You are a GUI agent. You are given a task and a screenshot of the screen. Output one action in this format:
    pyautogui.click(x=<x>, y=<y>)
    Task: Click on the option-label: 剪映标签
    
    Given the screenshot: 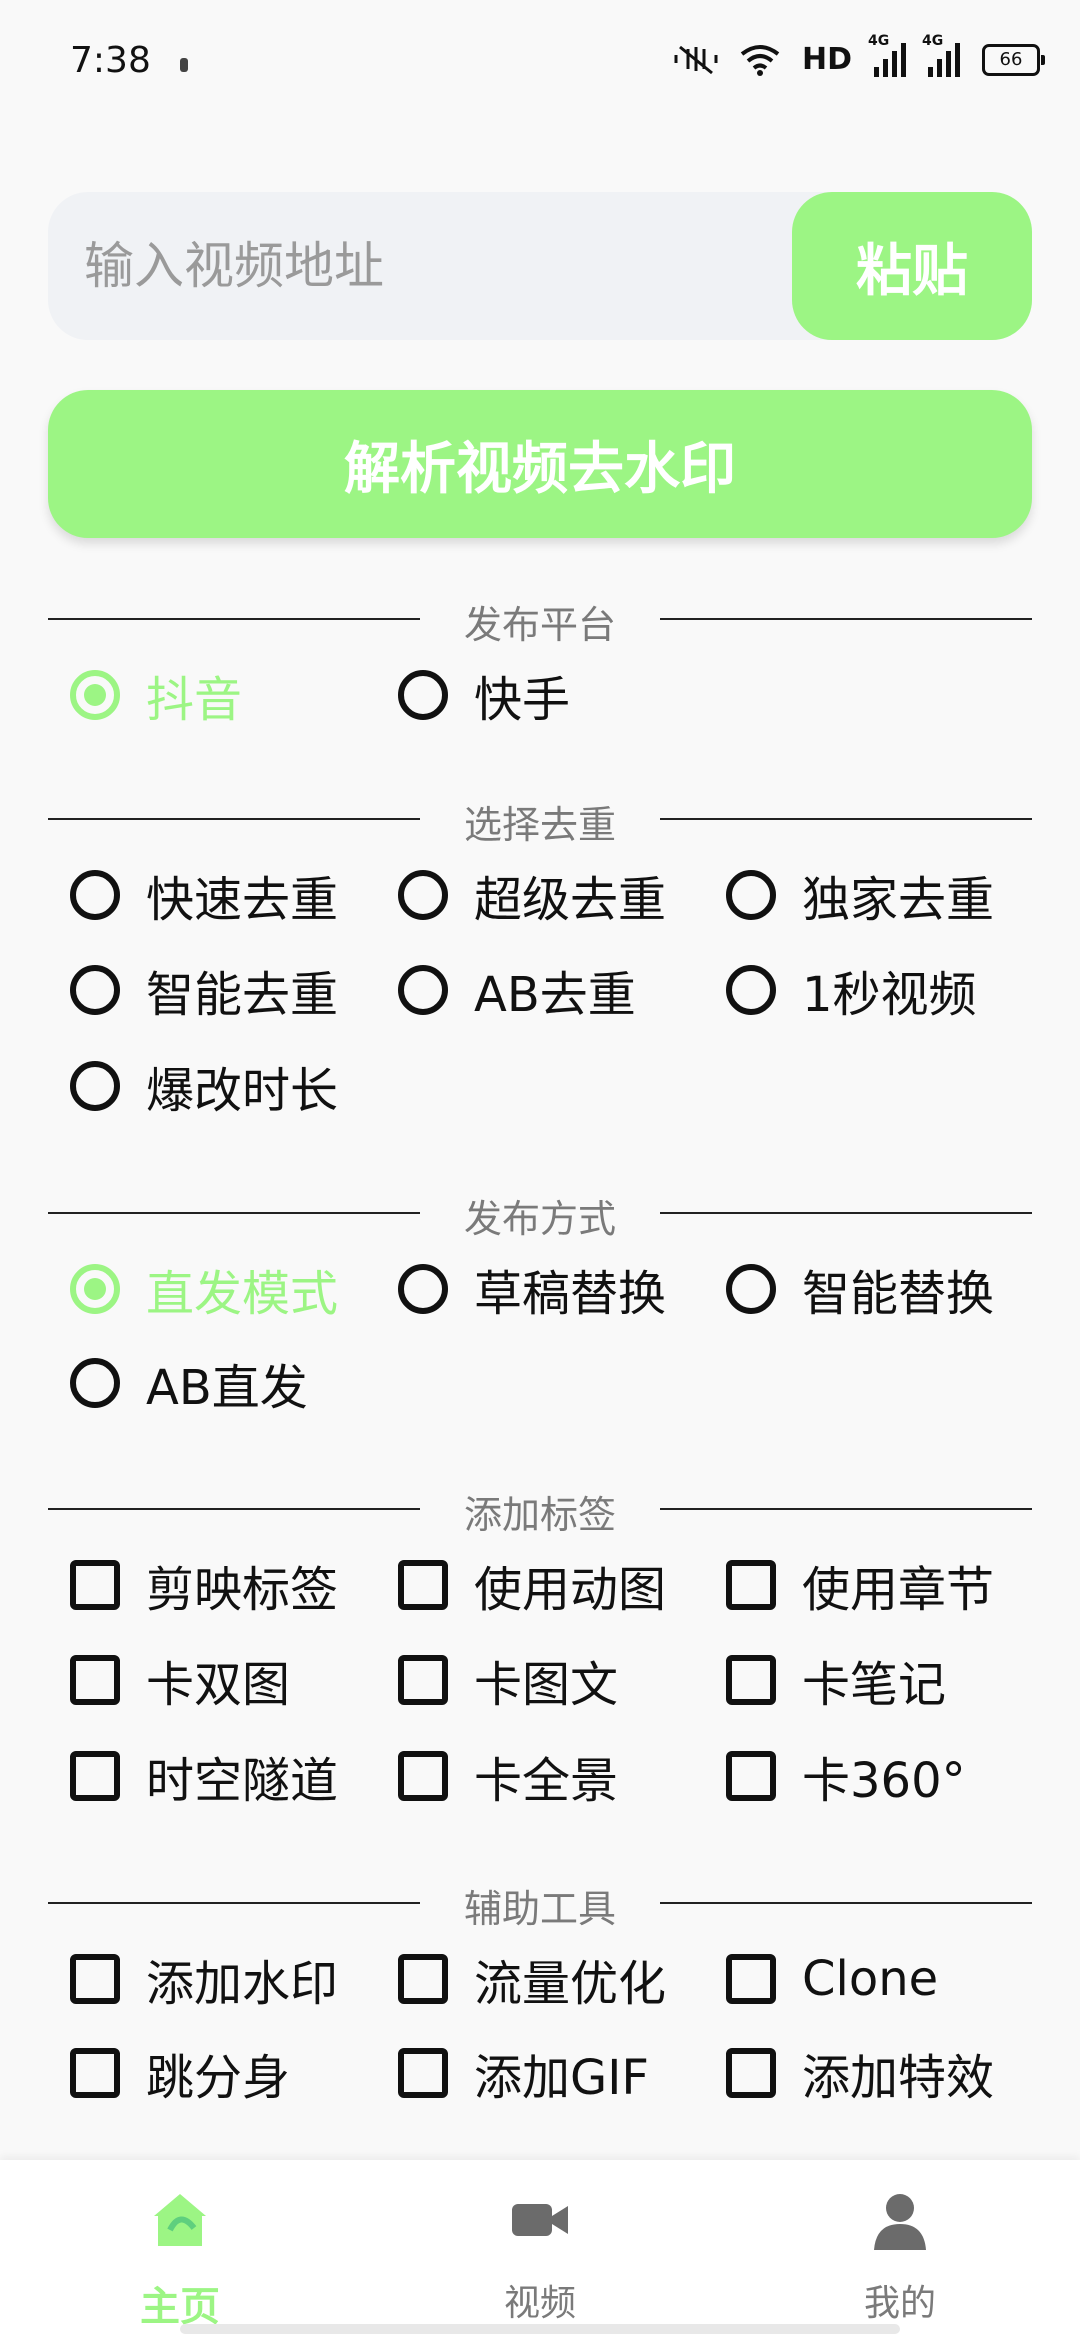 What is the action you would take?
    pyautogui.click(x=242, y=1590)
    